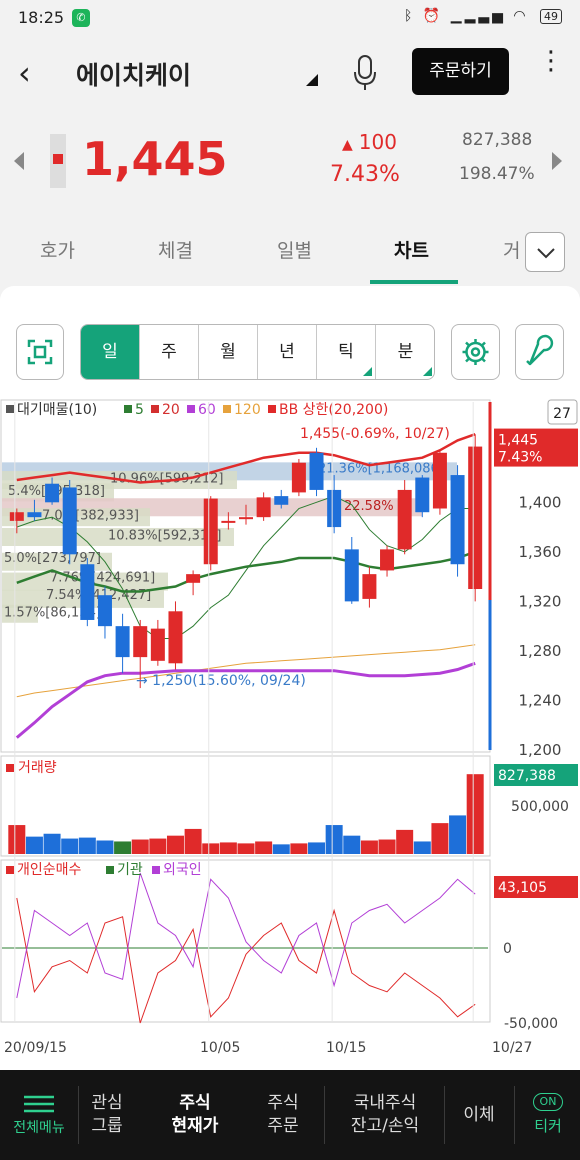 The image size is (580, 1160). I want to click on last-volume-value: 827,388, so click(527, 776).